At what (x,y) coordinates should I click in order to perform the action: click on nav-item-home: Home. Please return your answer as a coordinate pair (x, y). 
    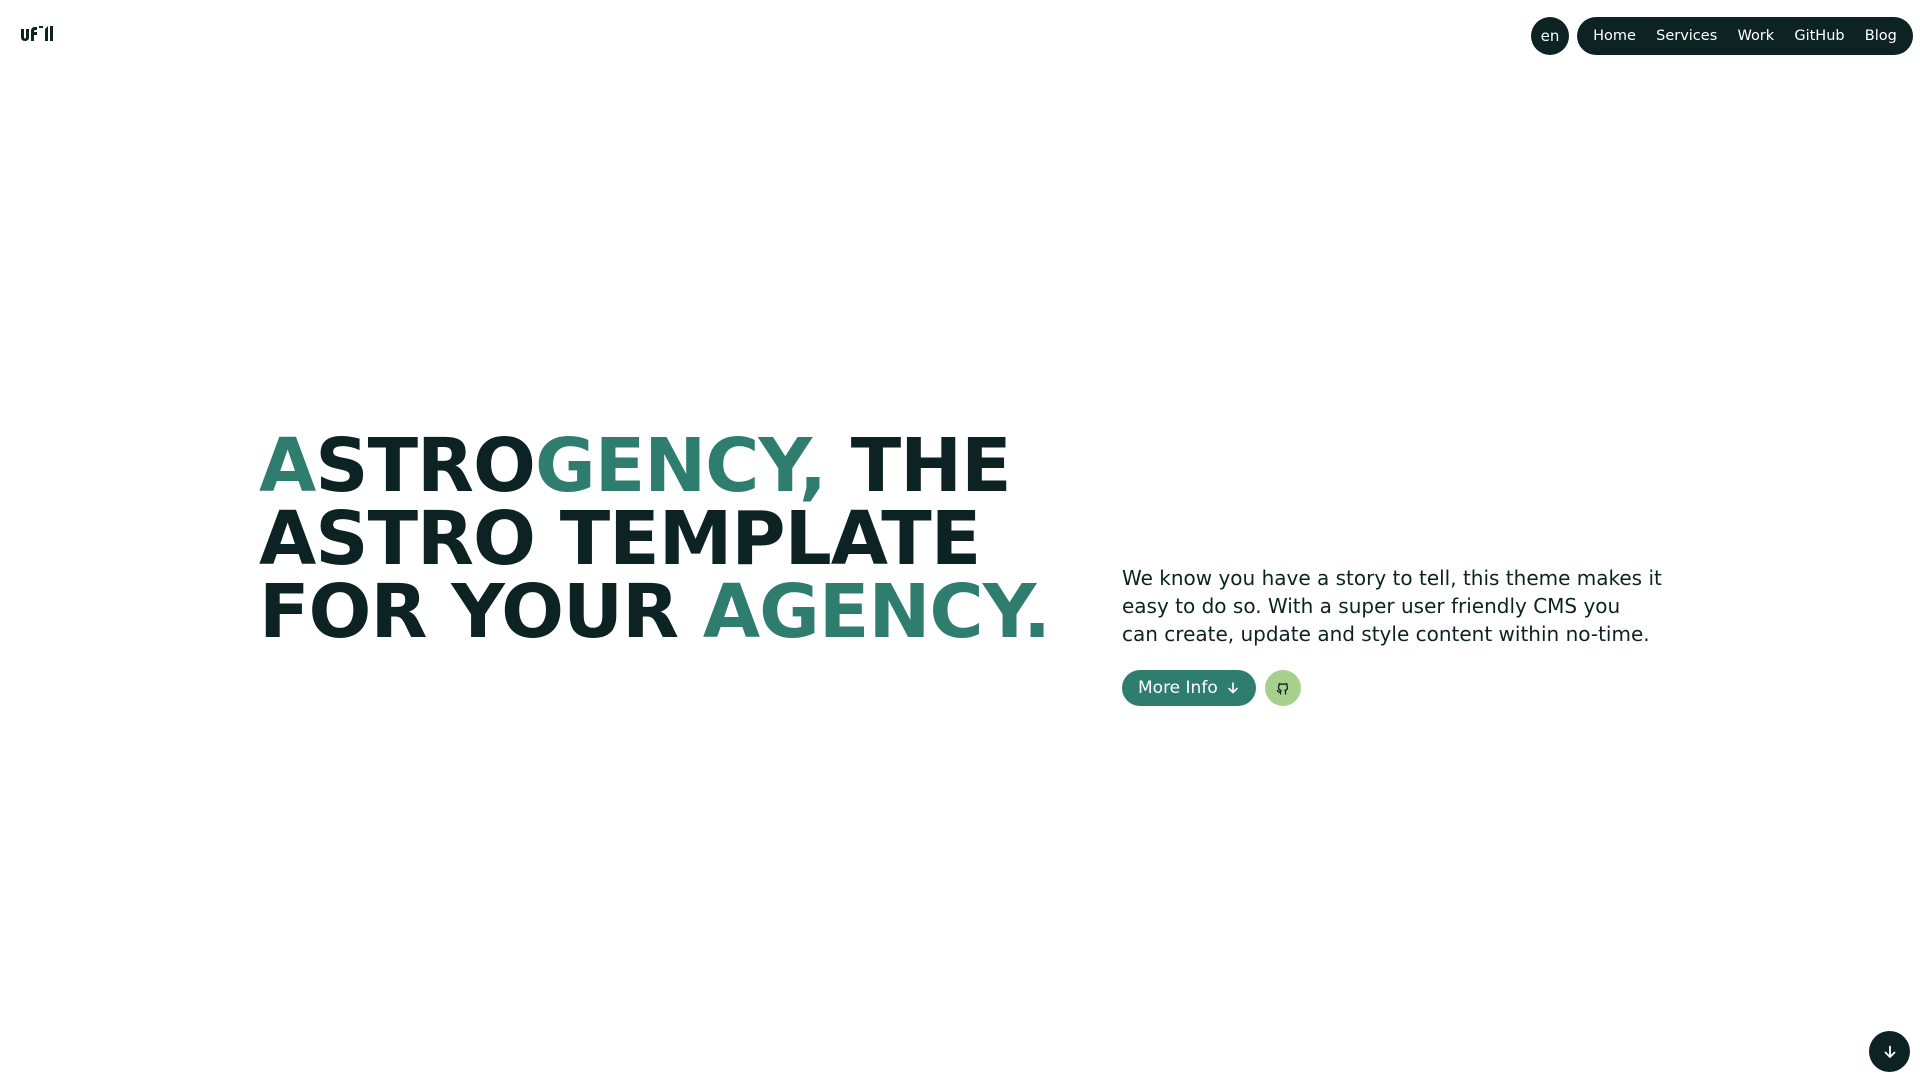
    Looking at the image, I should click on (1614, 36).